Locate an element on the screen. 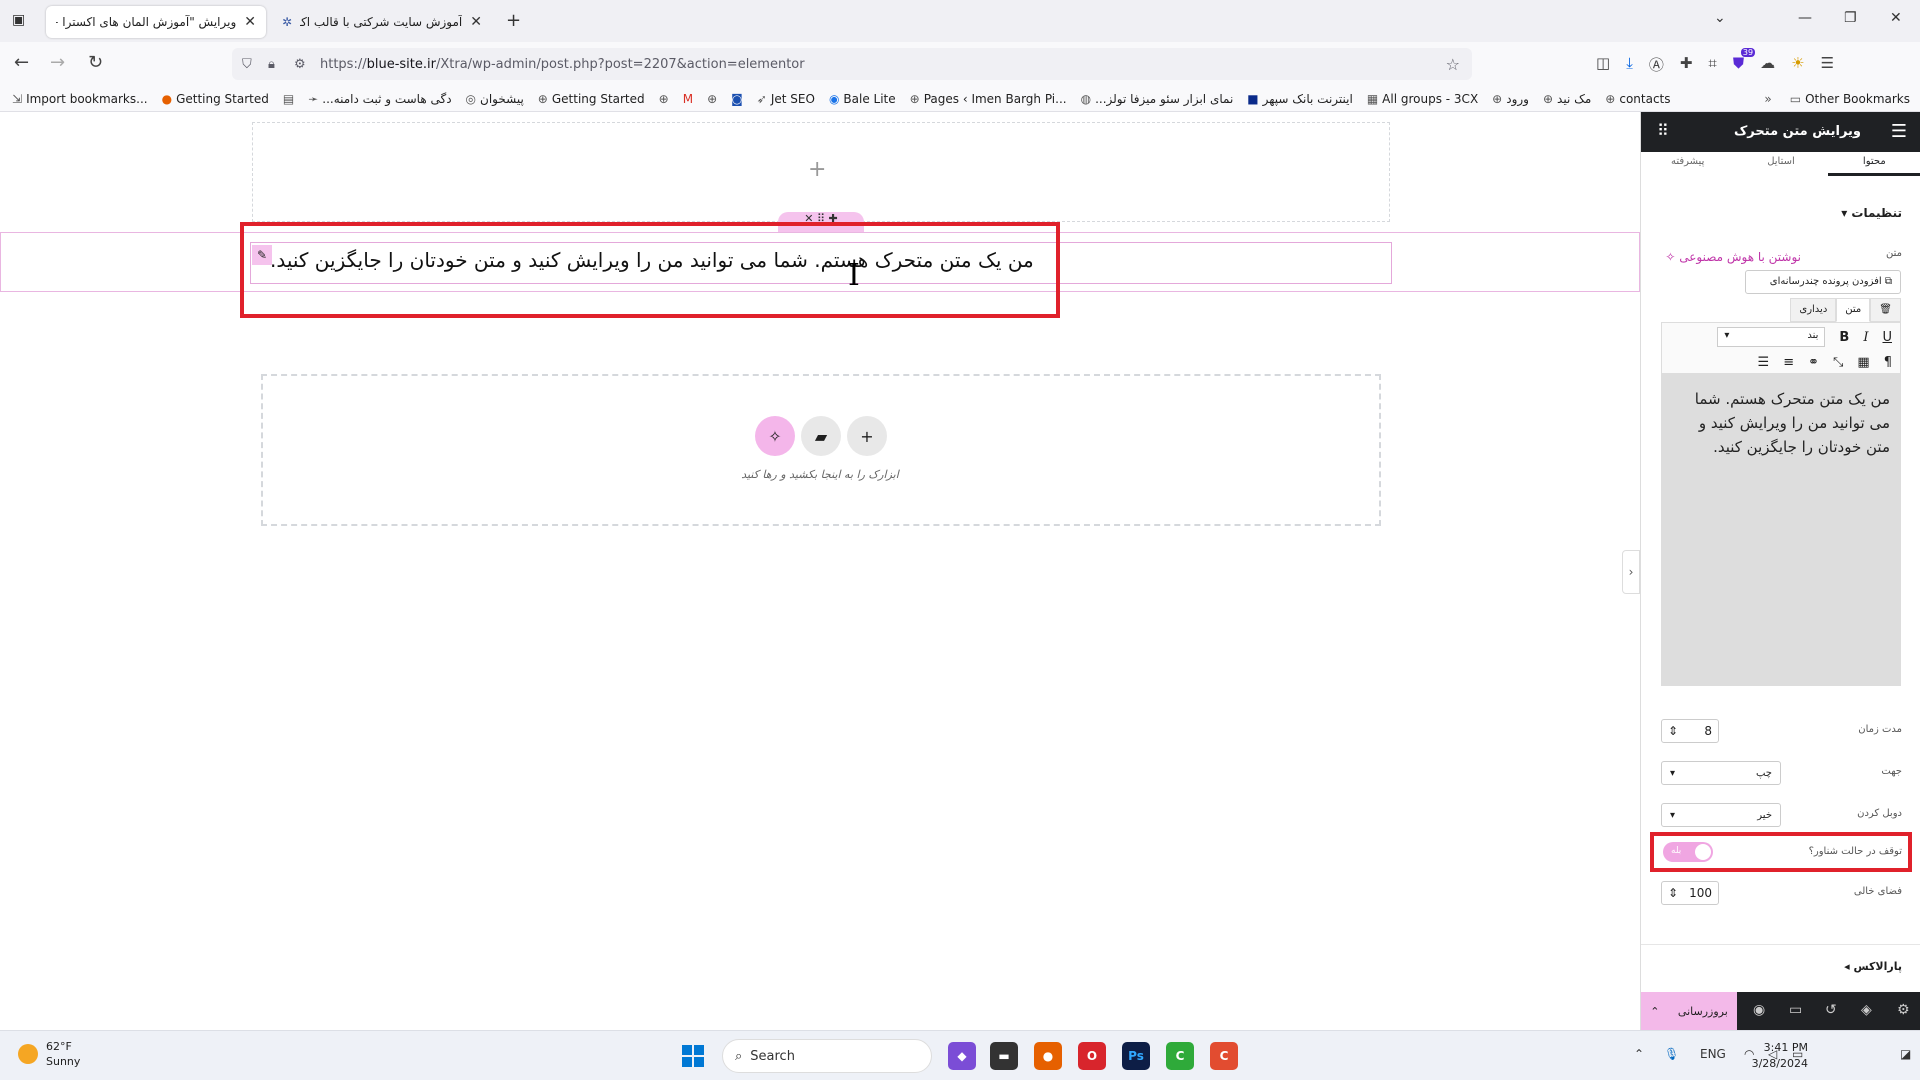 This screenshot has height=1080, width=1920. bookmark-item: ⊕ مک نید is located at coordinates (1567, 99).